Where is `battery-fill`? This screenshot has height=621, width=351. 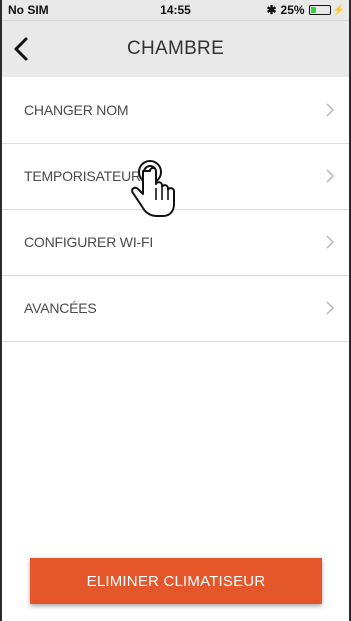 battery-fill is located at coordinates (313, 10).